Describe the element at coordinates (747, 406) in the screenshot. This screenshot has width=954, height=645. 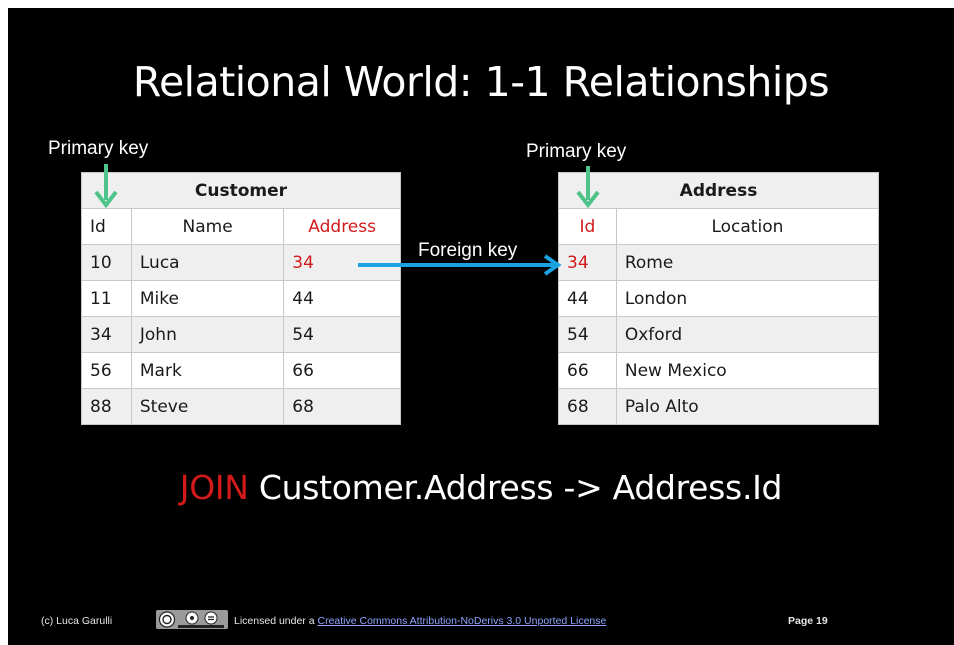
I see `address-location-cell: Palo Alto` at that location.